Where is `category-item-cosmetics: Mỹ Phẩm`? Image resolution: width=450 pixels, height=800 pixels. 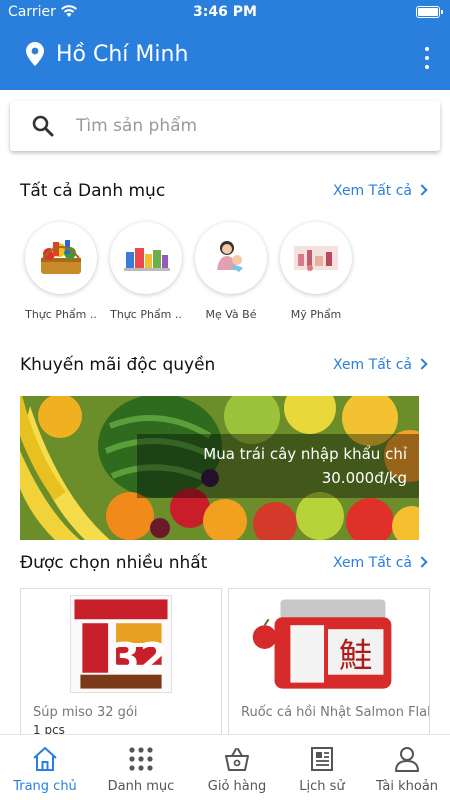
category-item-cosmetics: Mỹ Phẩm is located at coordinates (316, 271).